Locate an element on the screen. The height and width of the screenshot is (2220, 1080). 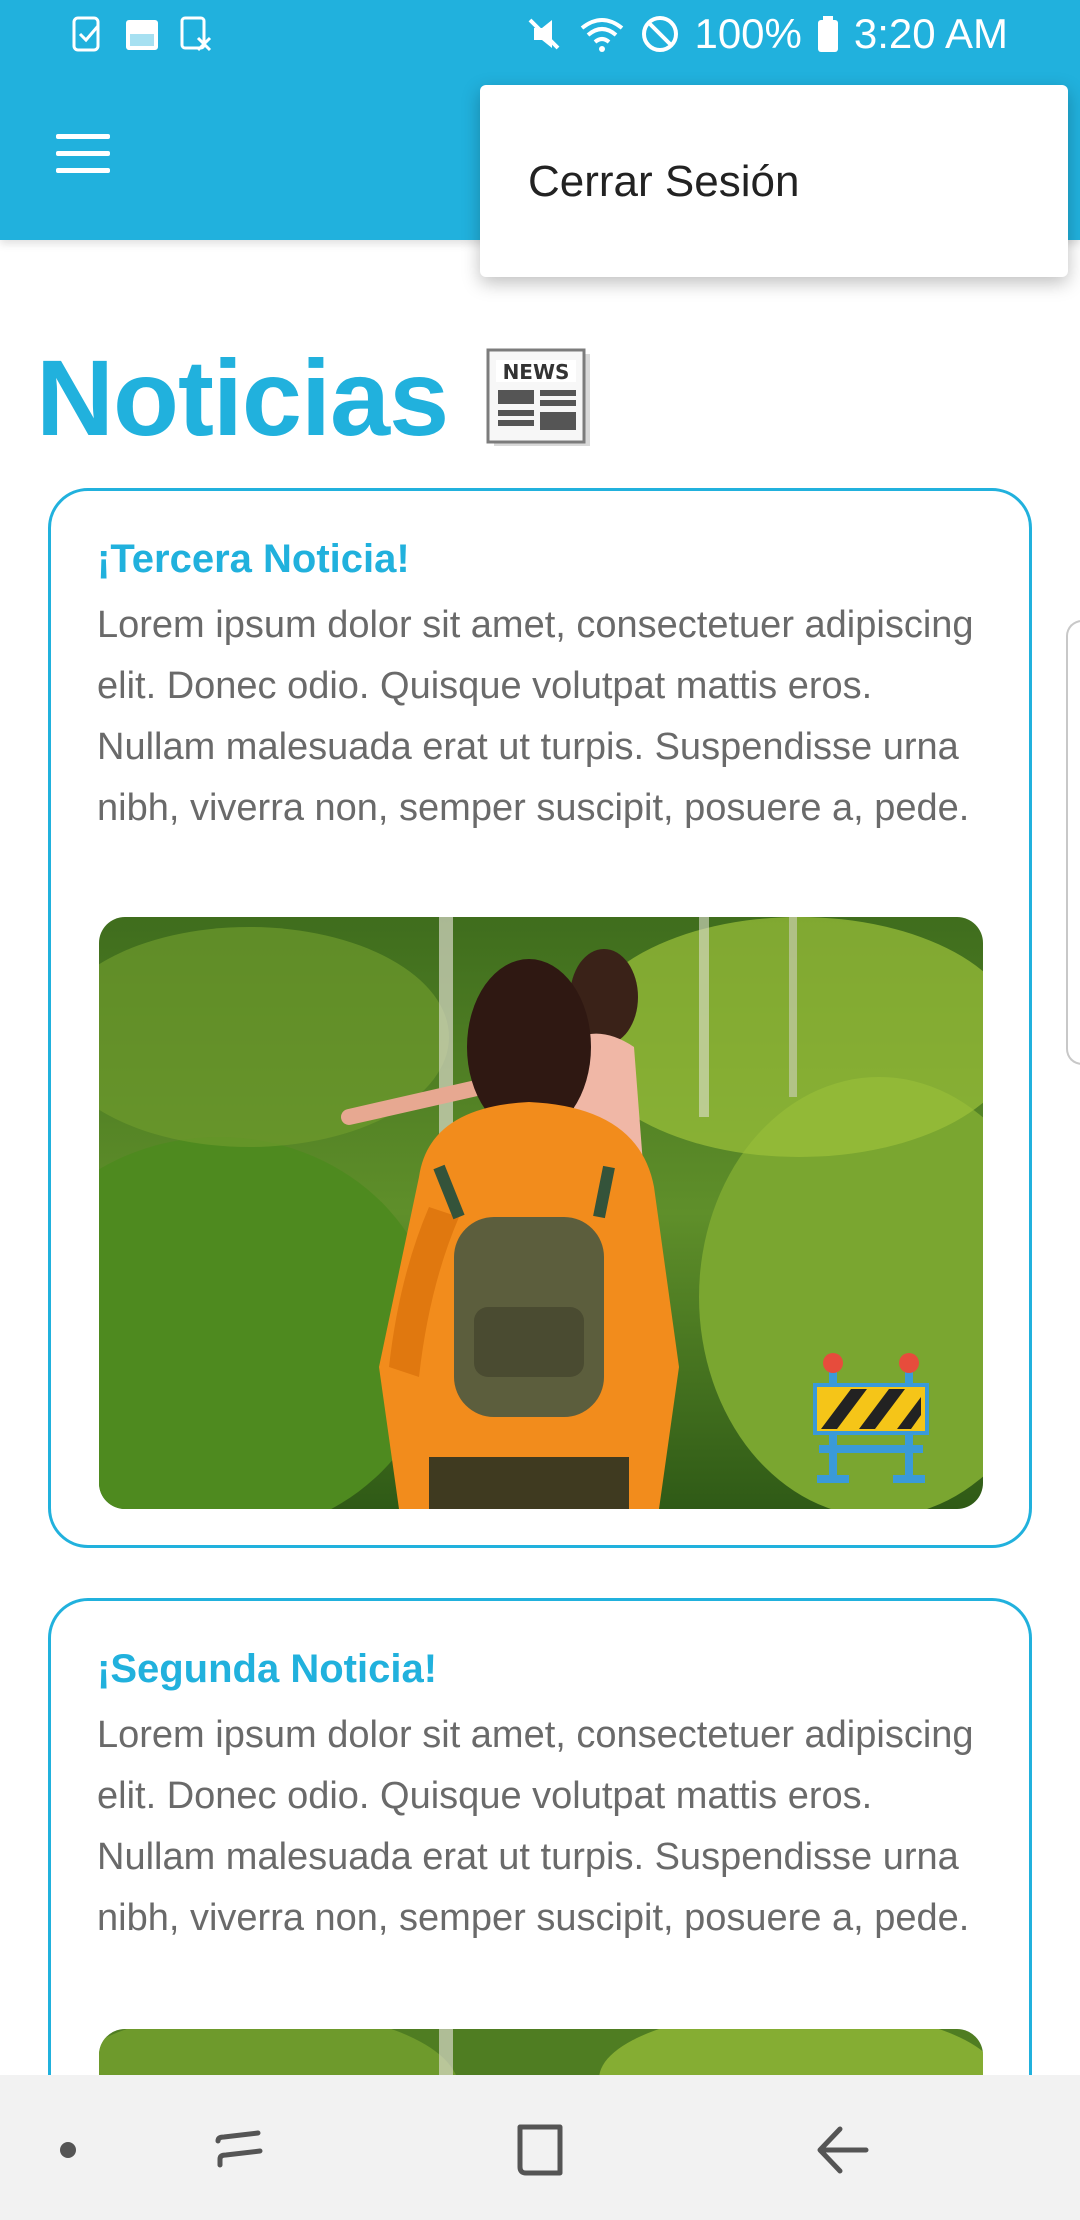
home-square-icon is located at coordinates (540, 2150).